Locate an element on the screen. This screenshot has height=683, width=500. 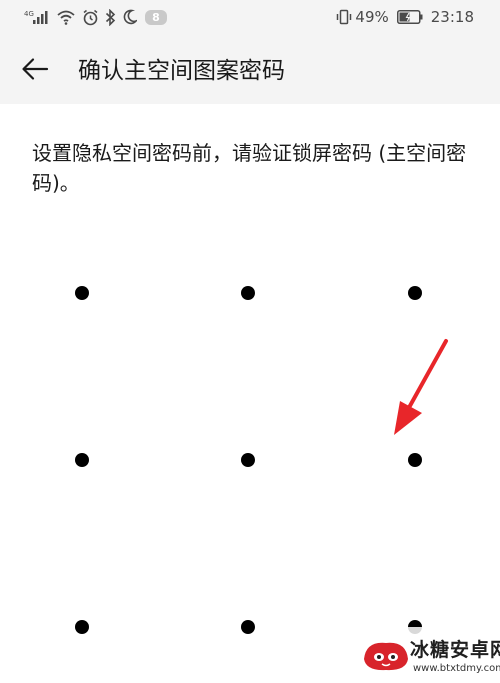
watermark-title: 冰糖安卓网 is located at coordinates (455, 650).